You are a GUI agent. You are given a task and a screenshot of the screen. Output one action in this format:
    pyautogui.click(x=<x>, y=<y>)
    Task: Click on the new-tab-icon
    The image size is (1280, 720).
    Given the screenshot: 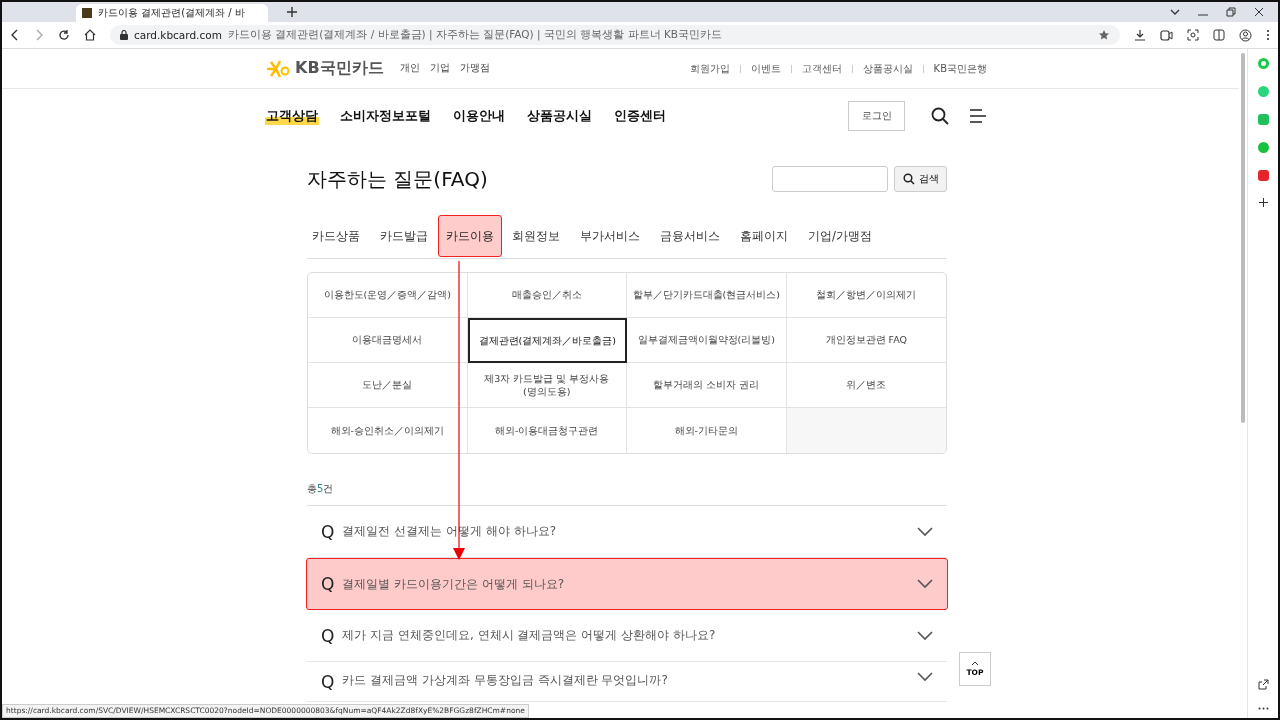 What is the action you would take?
    pyautogui.click(x=292, y=12)
    